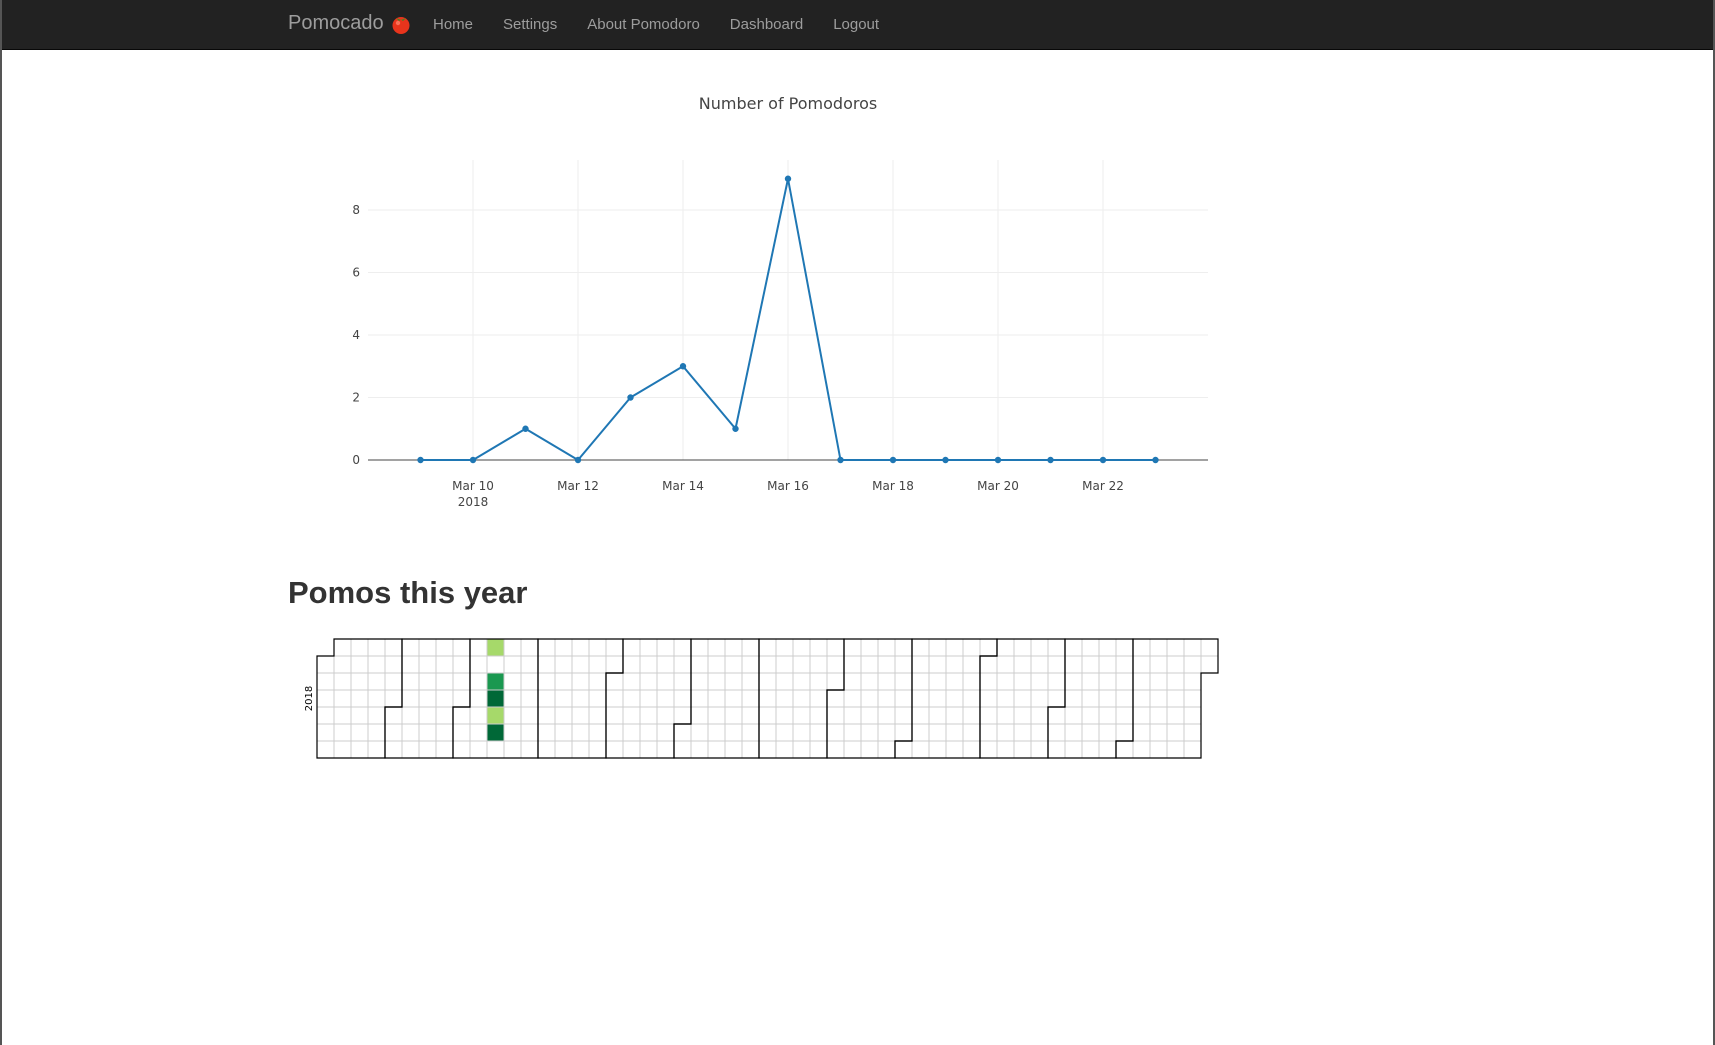 Image resolution: width=1715 pixels, height=1045 pixels. What do you see at coordinates (408, 592) in the screenshot?
I see `heatmap-title: Pomos this year` at bounding box center [408, 592].